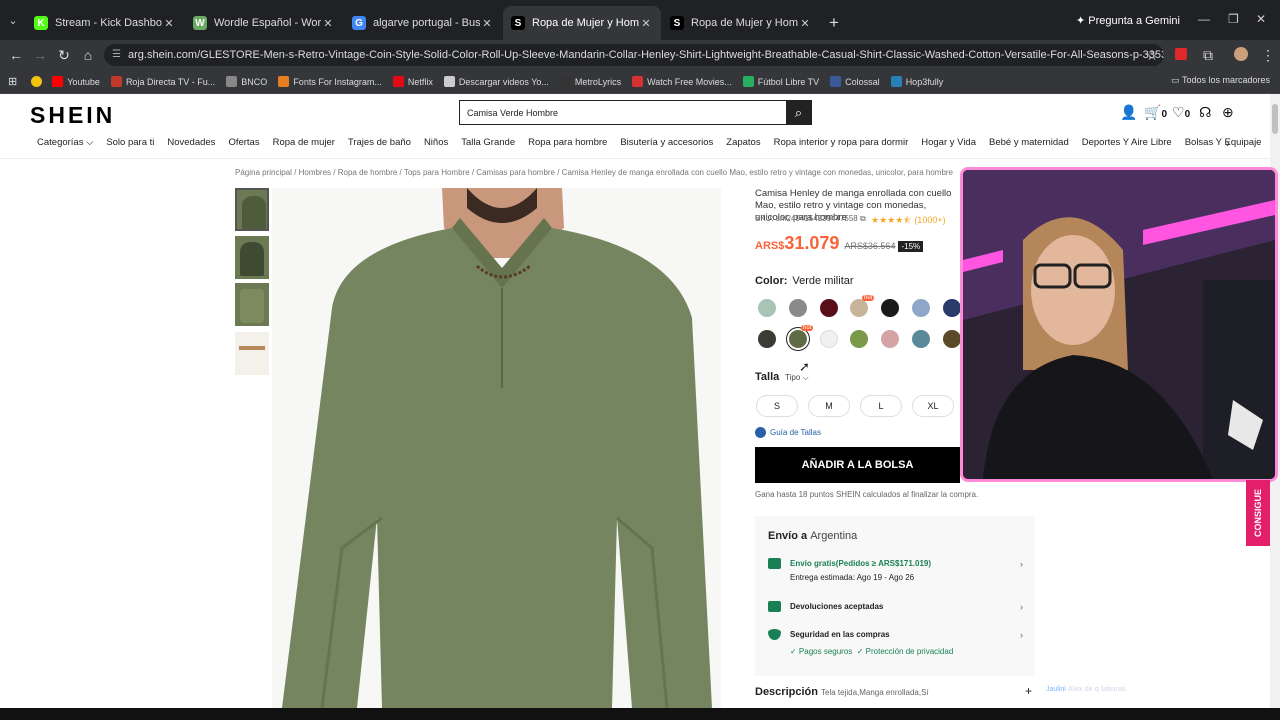  Describe the element at coordinates (130, 145) in the screenshot. I see `nav-category-item: Solo para ti` at that location.